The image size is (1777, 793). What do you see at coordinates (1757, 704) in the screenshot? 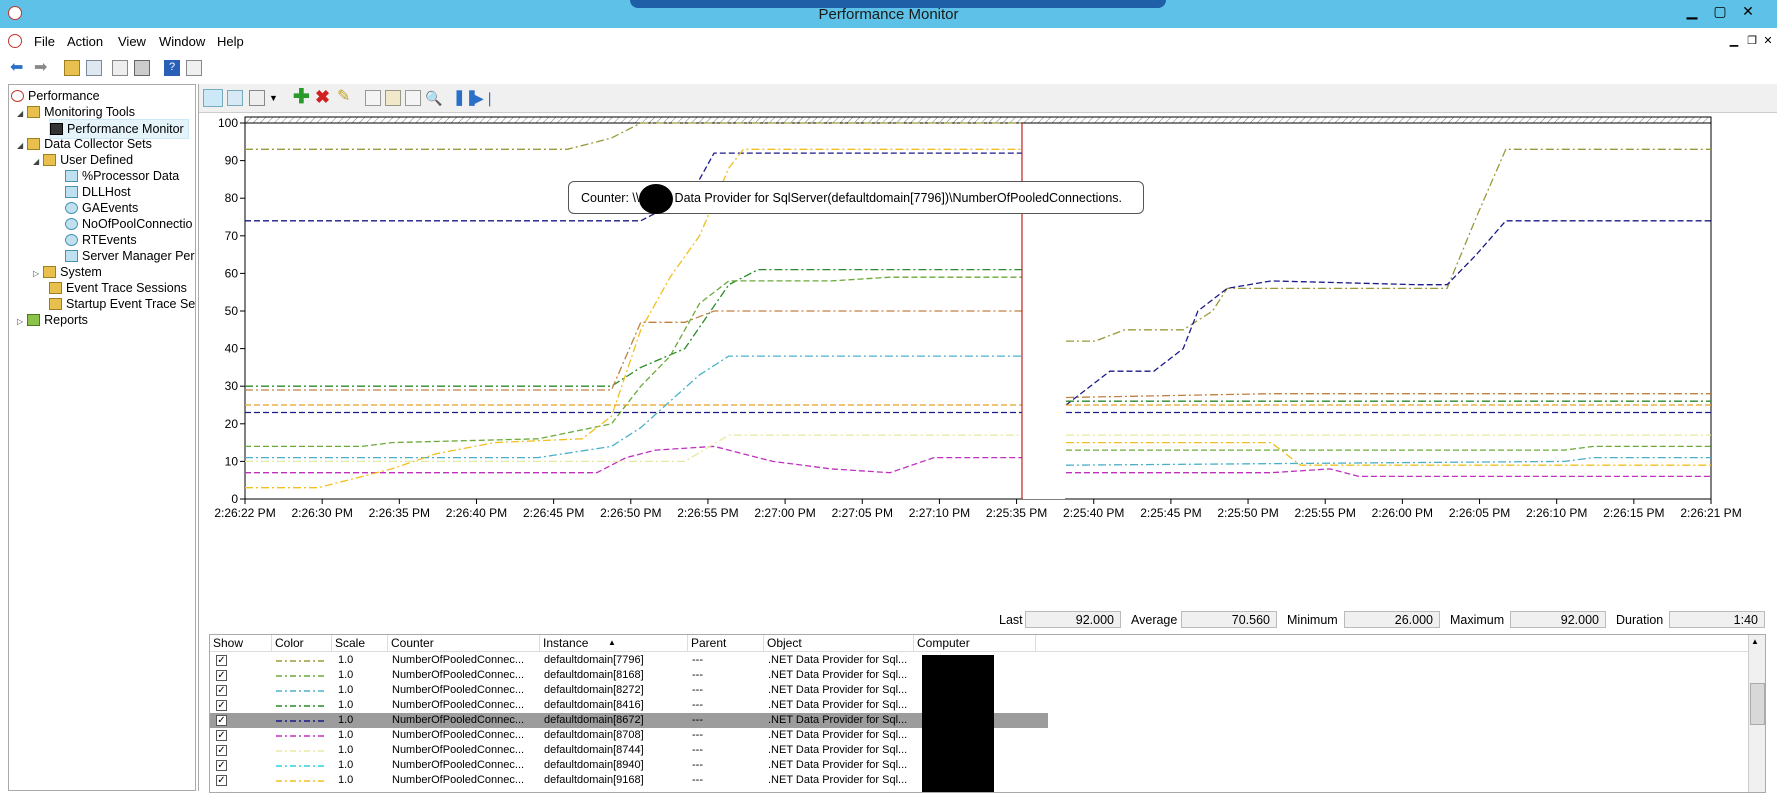
I see `scroll-thumb` at bounding box center [1757, 704].